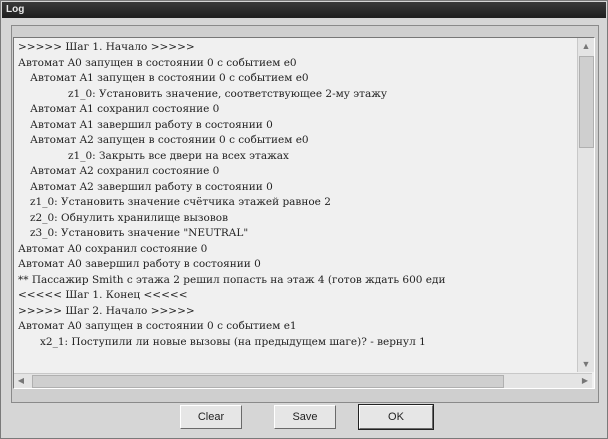 This screenshot has height=439, width=608. I want to click on log-line: Автомат A0 завершил работу в состоянии 0, so click(139, 264).